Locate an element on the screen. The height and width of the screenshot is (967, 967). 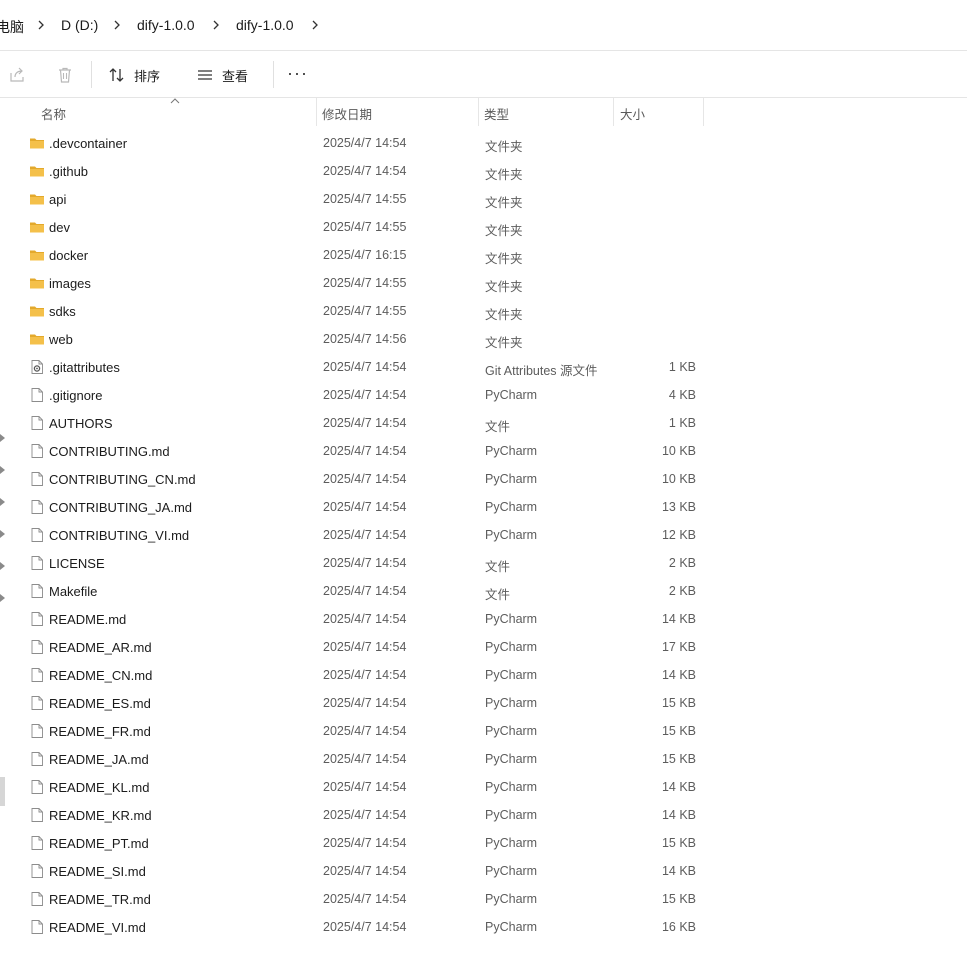
file-row: docker 2025/4/7 16:15 文件夹 is located at coordinates (483, 255).